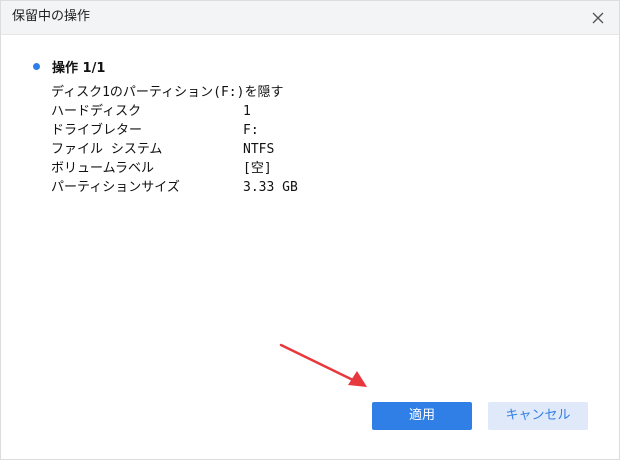  What do you see at coordinates (257, 168) in the screenshot?
I see `detail-value: [空]` at bounding box center [257, 168].